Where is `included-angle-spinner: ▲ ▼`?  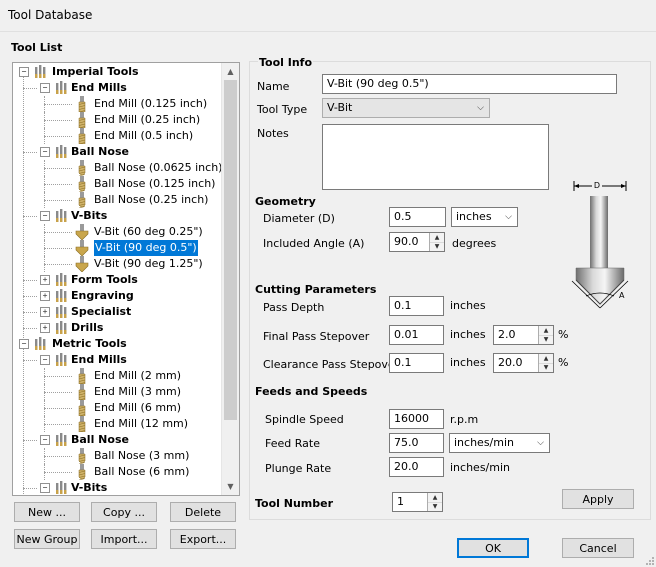 included-angle-spinner: ▲ ▼ is located at coordinates (436, 242).